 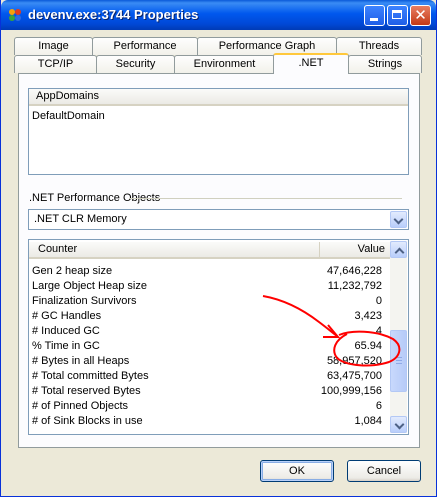 What do you see at coordinates (80, 406) in the screenshot?
I see `counter-name: # of Pinned Objects` at bounding box center [80, 406].